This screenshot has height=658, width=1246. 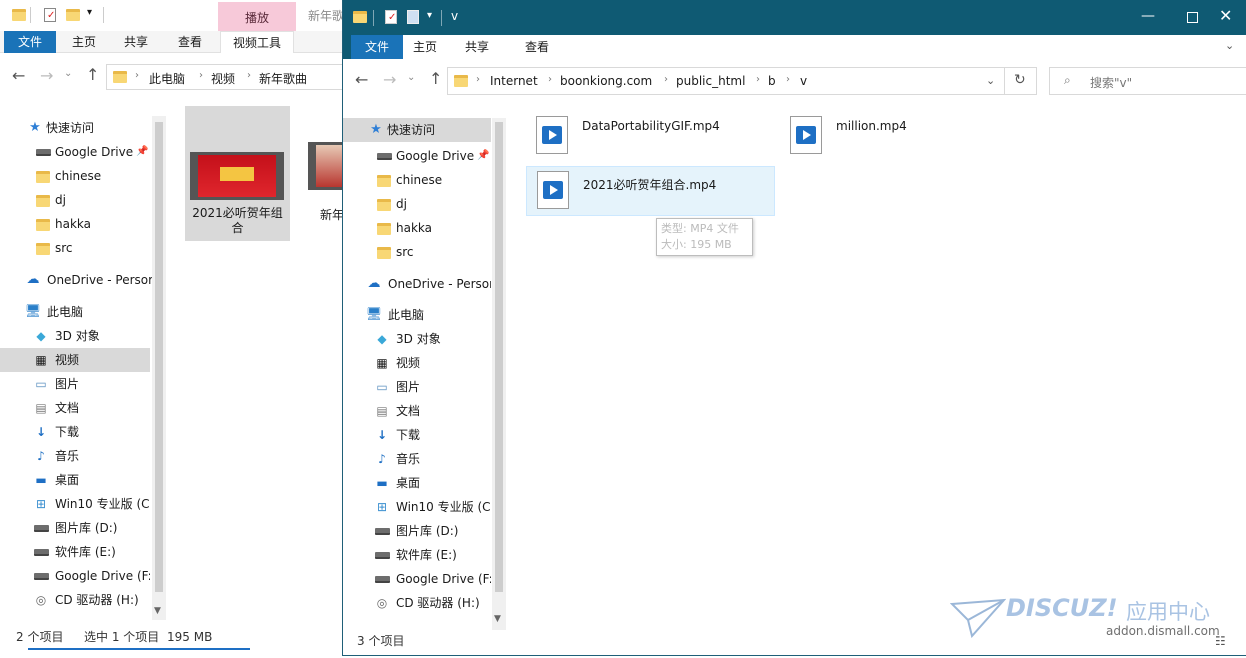 I want to click on address-dropdown-icon: ⌄, so click(x=990, y=80).